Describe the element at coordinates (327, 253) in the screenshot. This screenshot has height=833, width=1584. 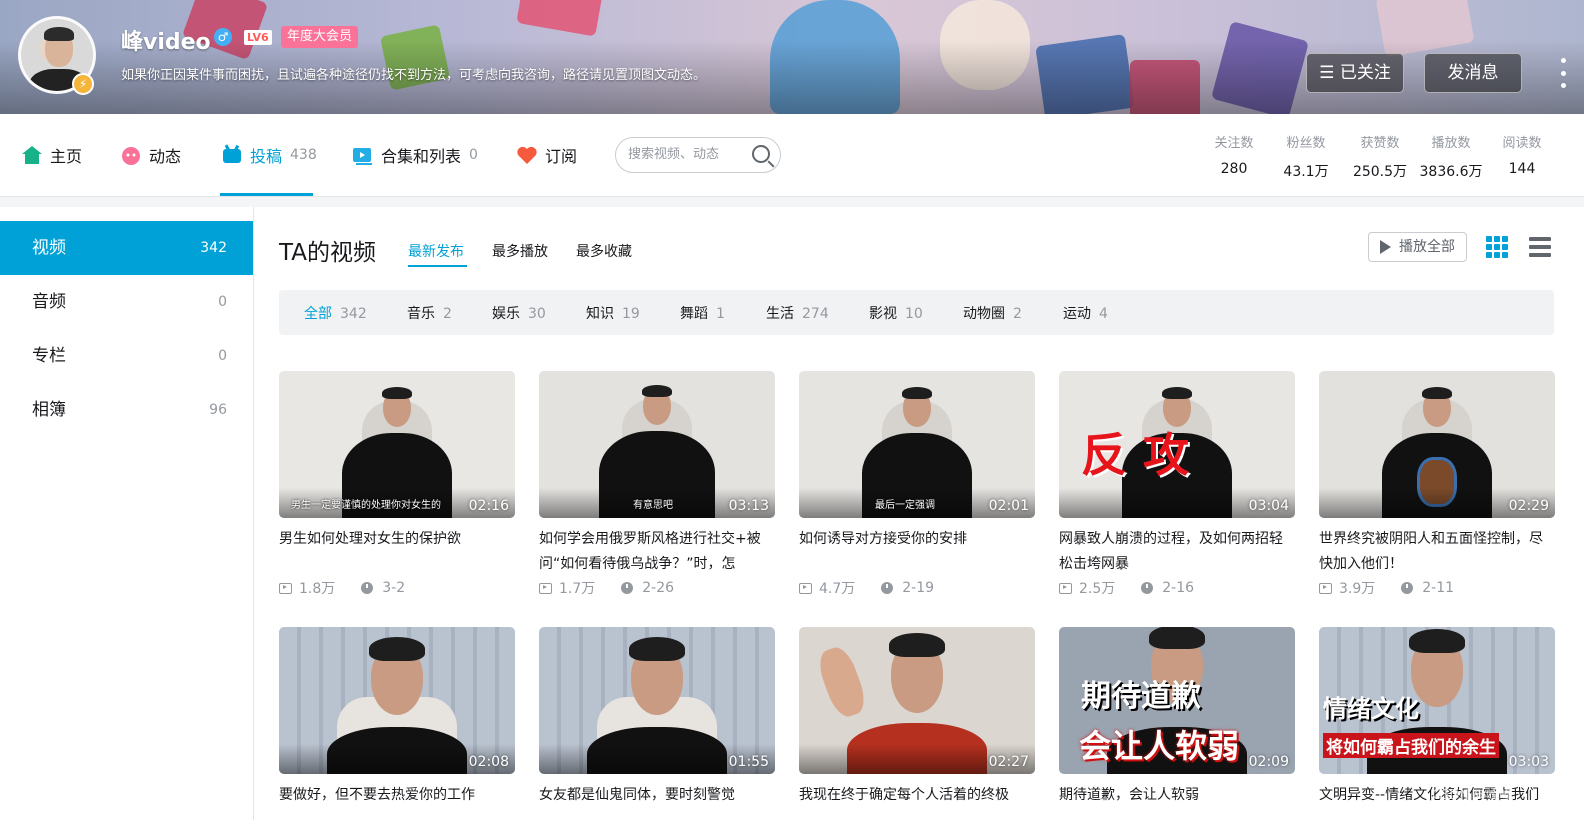
I see `page-title: TA的视频` at that location.